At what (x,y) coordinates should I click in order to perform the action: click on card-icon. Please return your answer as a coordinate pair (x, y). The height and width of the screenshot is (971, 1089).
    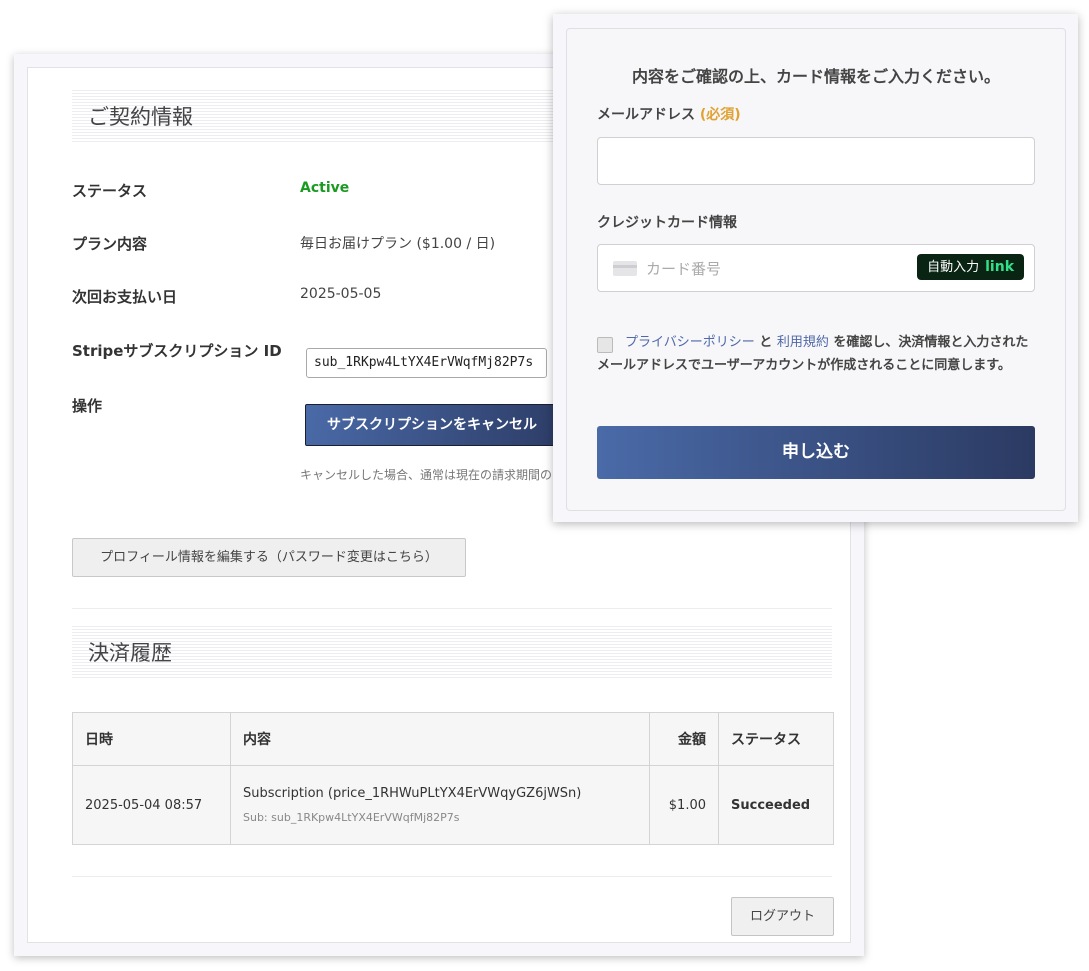
    Looking at the image, I should click on (625, 268).